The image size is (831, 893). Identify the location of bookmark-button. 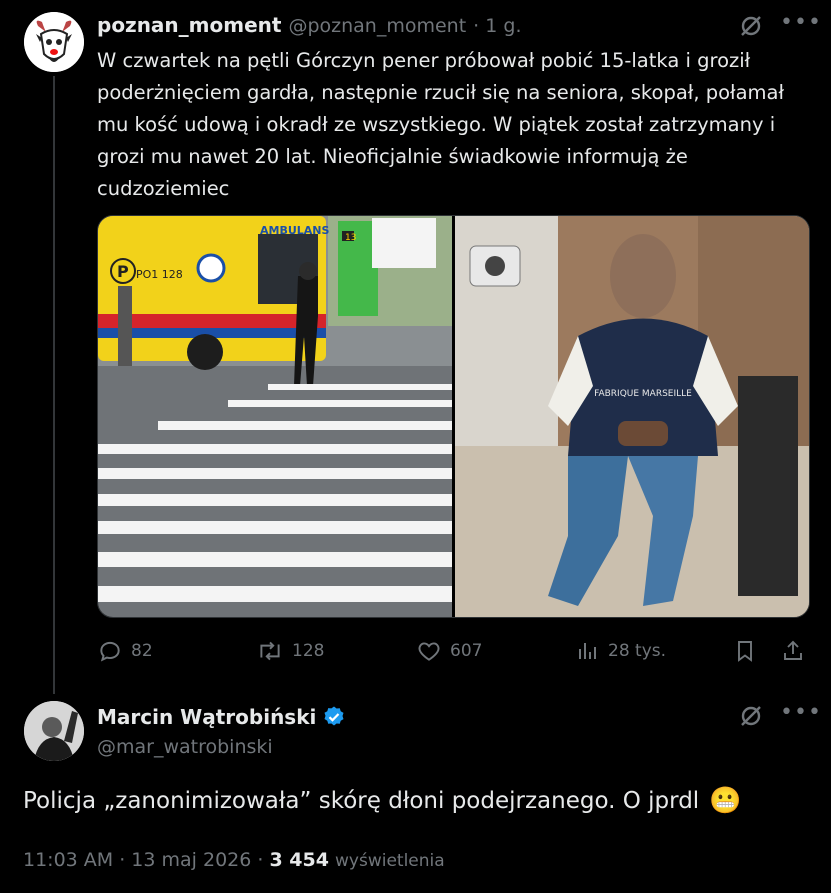
(745, 651).